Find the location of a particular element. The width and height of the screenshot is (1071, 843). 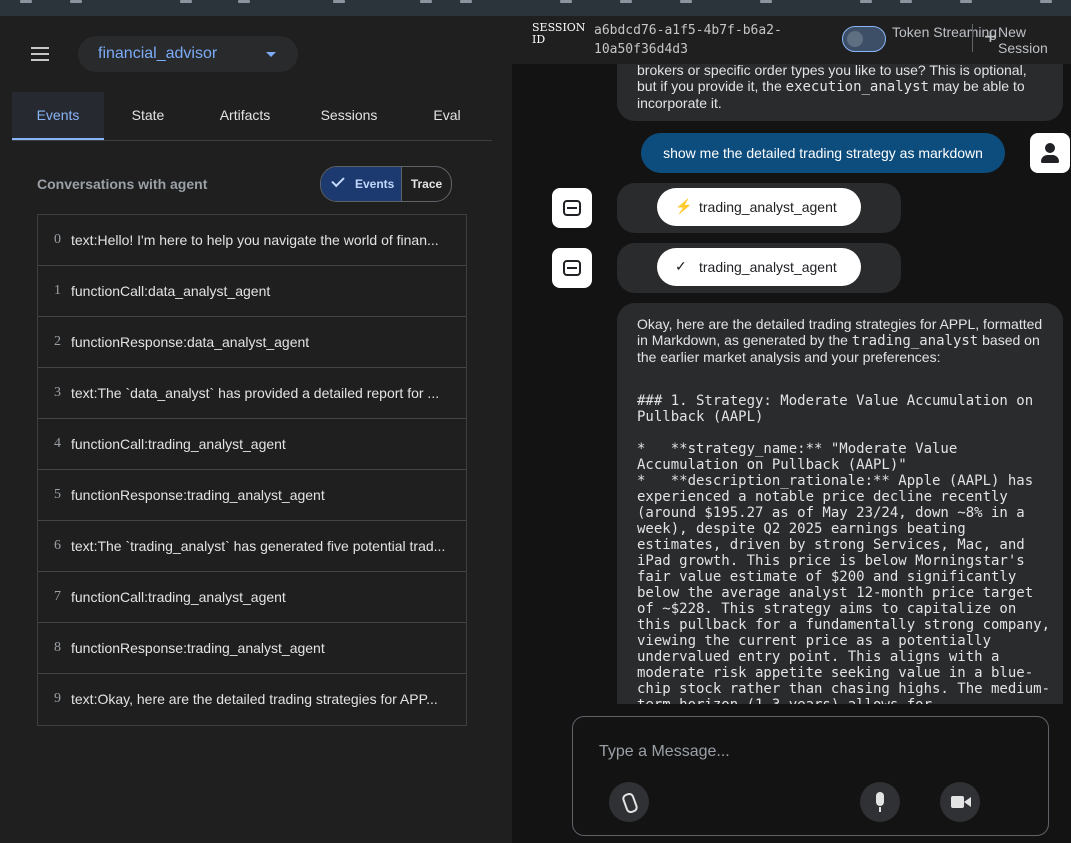

app-selector-value: financial_advisor is located at coordinates (158, 53).